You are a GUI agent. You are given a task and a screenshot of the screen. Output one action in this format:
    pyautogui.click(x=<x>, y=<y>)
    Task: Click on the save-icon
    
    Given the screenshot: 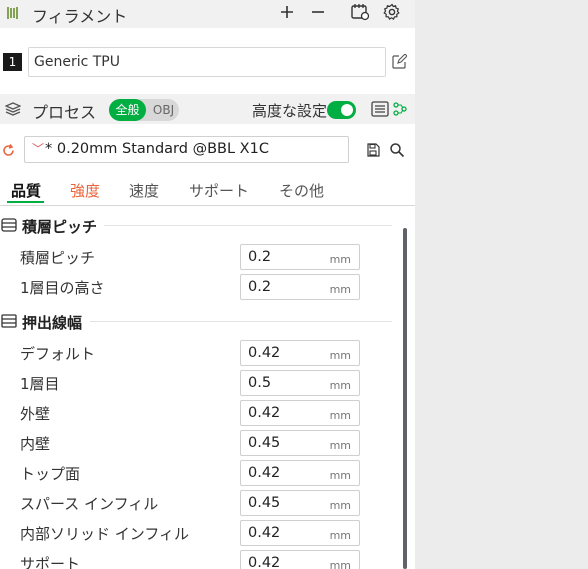 What is the action you would take?
    pyautogui.click(x=373, y=150)
    